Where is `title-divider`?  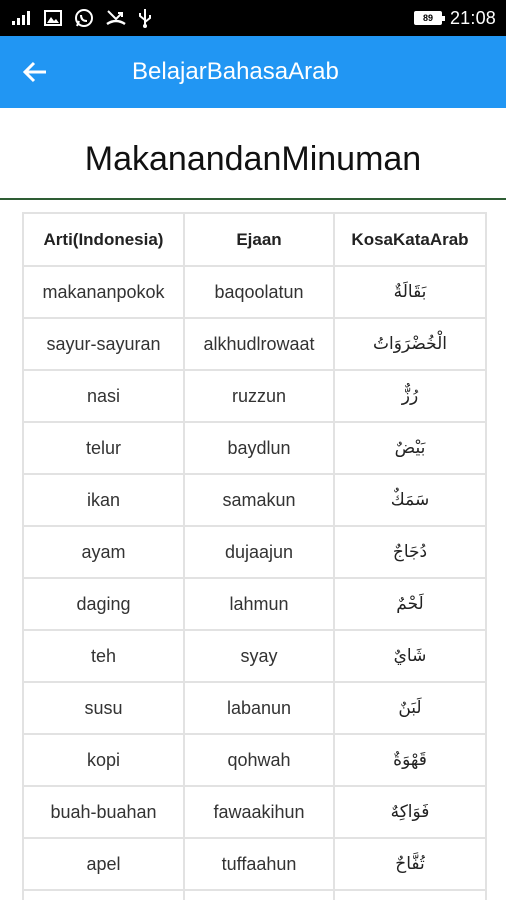 title-divider is located at coordinates (253, 199).